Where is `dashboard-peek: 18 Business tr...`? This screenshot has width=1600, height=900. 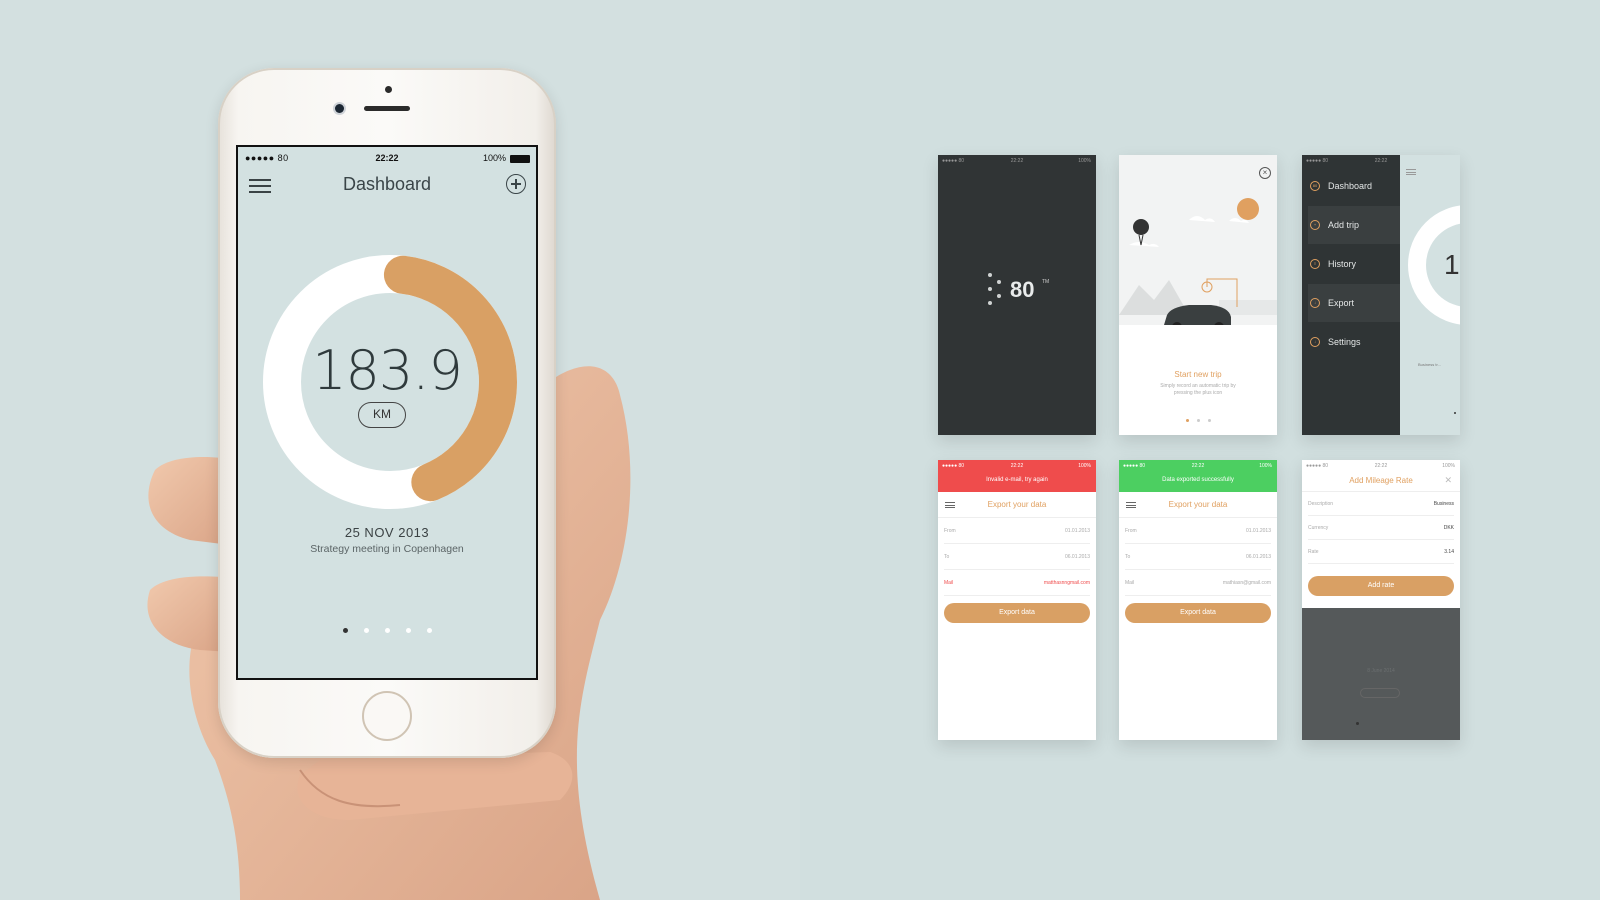 dashboard-peek: 18 Business tr... is located at coordinates (1430, 295).